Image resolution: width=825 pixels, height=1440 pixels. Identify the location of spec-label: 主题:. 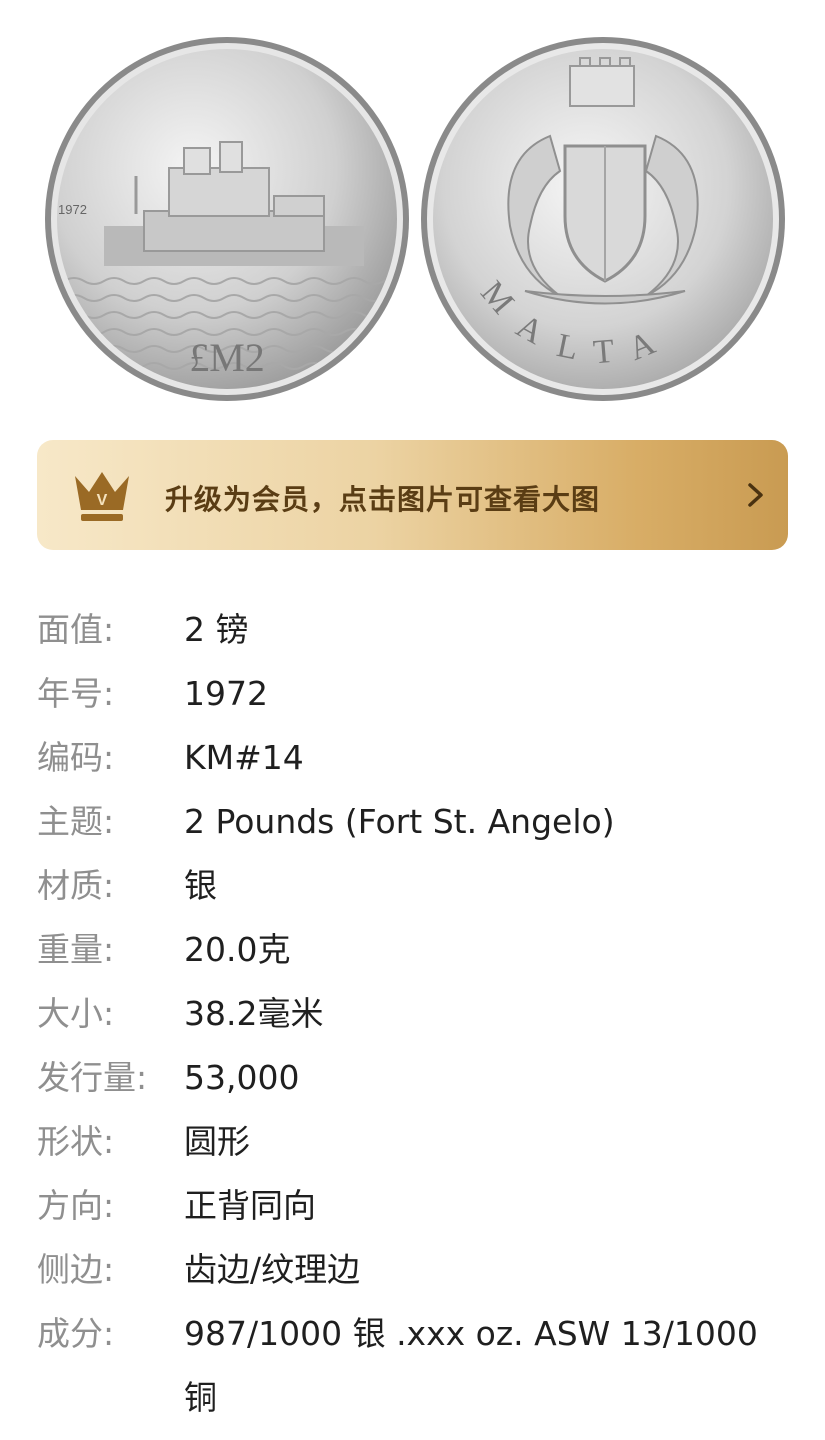
(76, 821).